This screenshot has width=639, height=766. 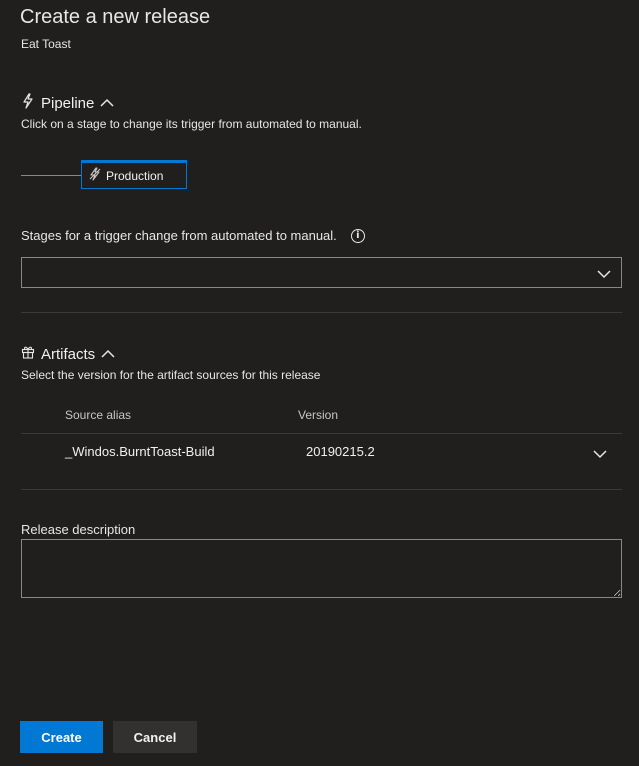 What do you see at coordinates (28, 354) in the screenshot?
I see `gift-icon` at bounding box center [28, 354].